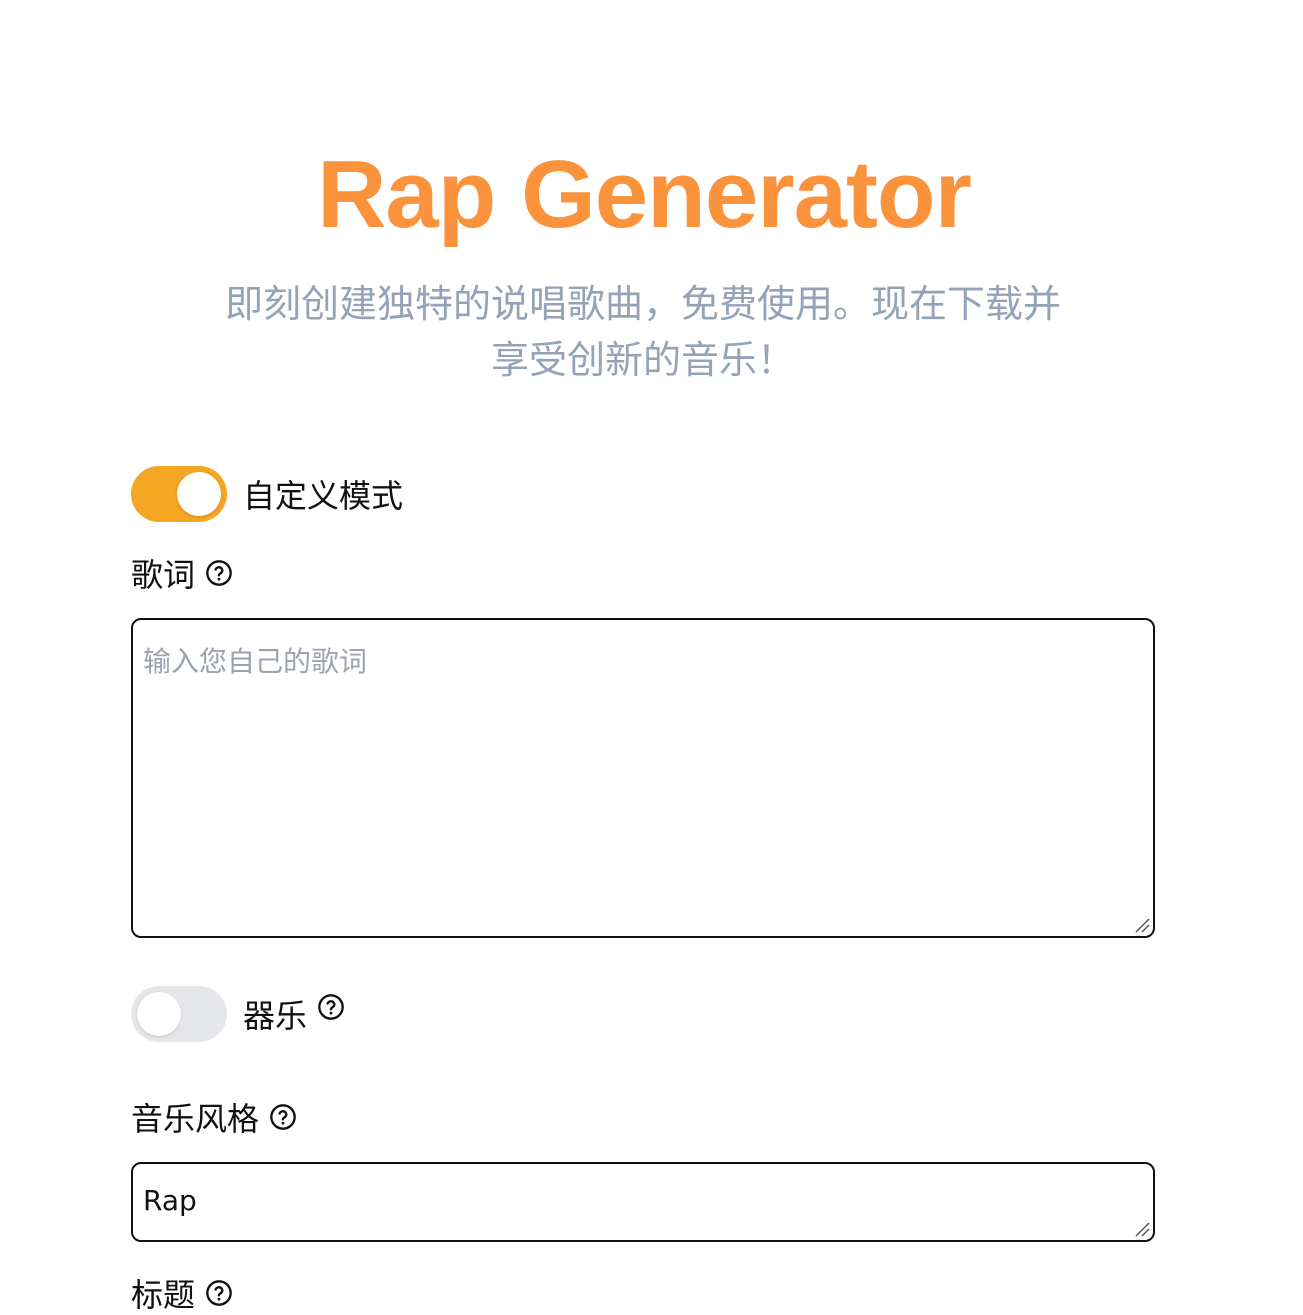  Describe the element at coordinates (323, 496) in the screenshot. I see `custom-mode-label: 自定义模式` at that location.